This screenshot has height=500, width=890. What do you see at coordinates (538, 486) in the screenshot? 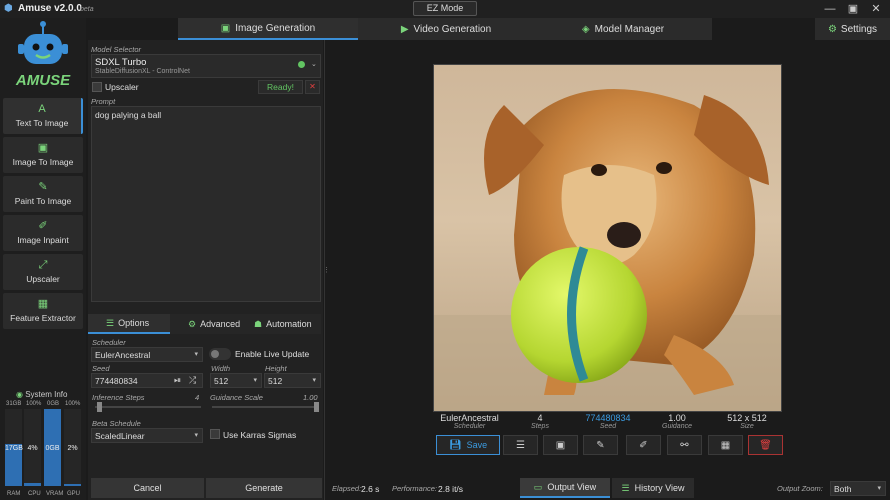
I see `monitor-icon: ▭` at bounding box center [538, 486].